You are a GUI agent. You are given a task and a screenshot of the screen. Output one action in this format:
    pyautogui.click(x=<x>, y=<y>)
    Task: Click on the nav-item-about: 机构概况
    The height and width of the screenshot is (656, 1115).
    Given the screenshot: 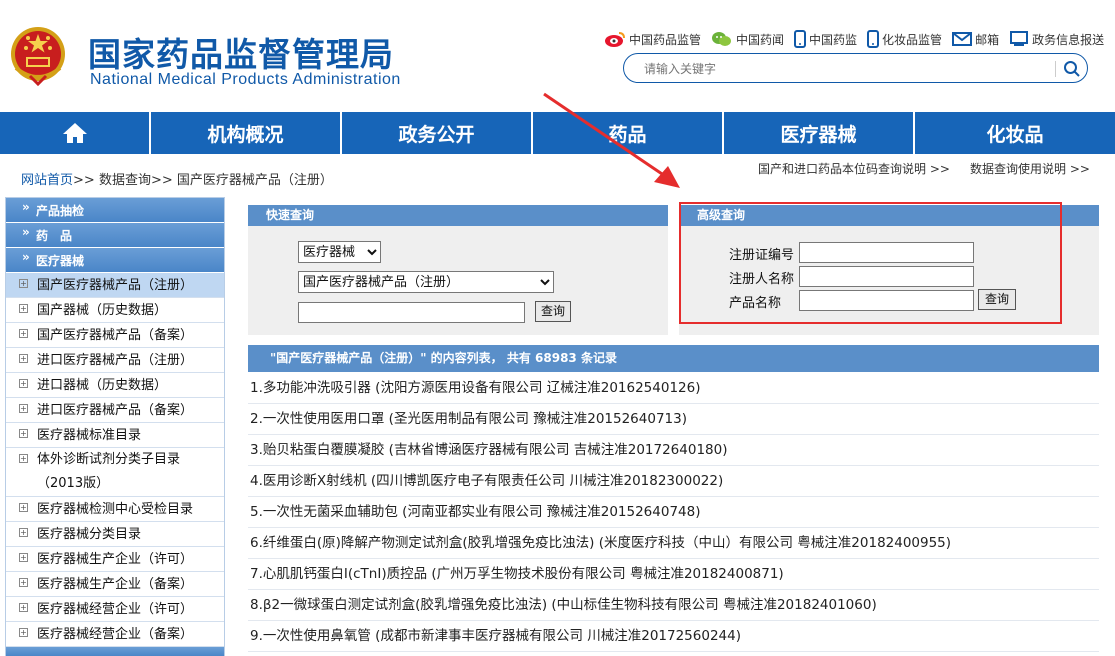 What is the action you would take?
    pyautogui.click(x=246, y=133)
    